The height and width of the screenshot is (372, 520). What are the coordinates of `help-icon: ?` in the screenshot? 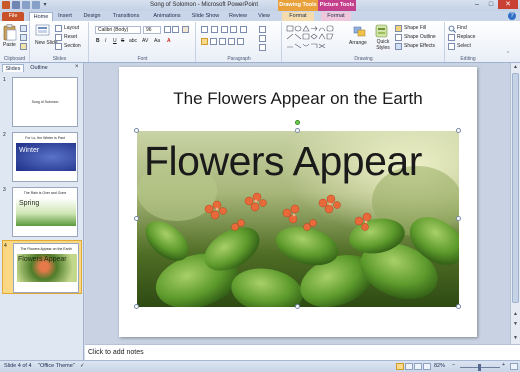 It's located at (512, 16).